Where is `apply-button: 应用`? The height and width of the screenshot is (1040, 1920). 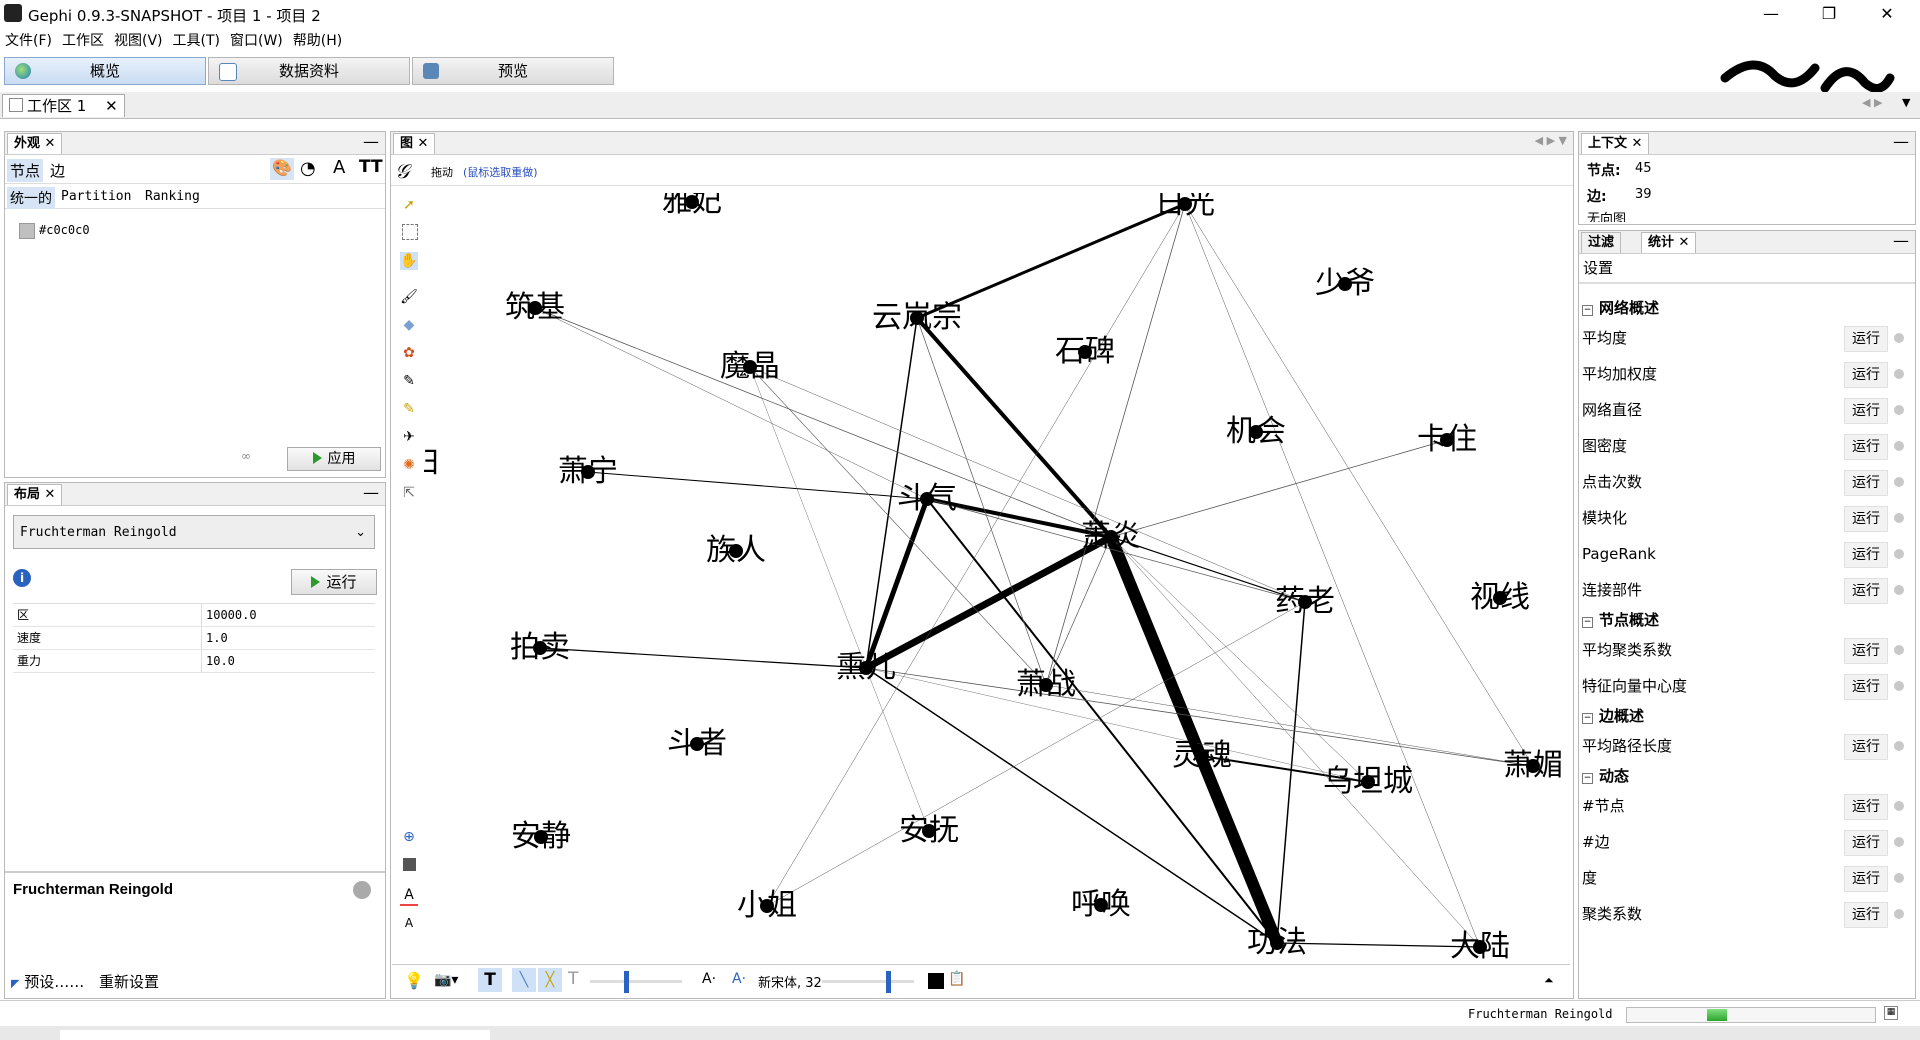 apply-button: 应用 is located at coordinates (334, 459).